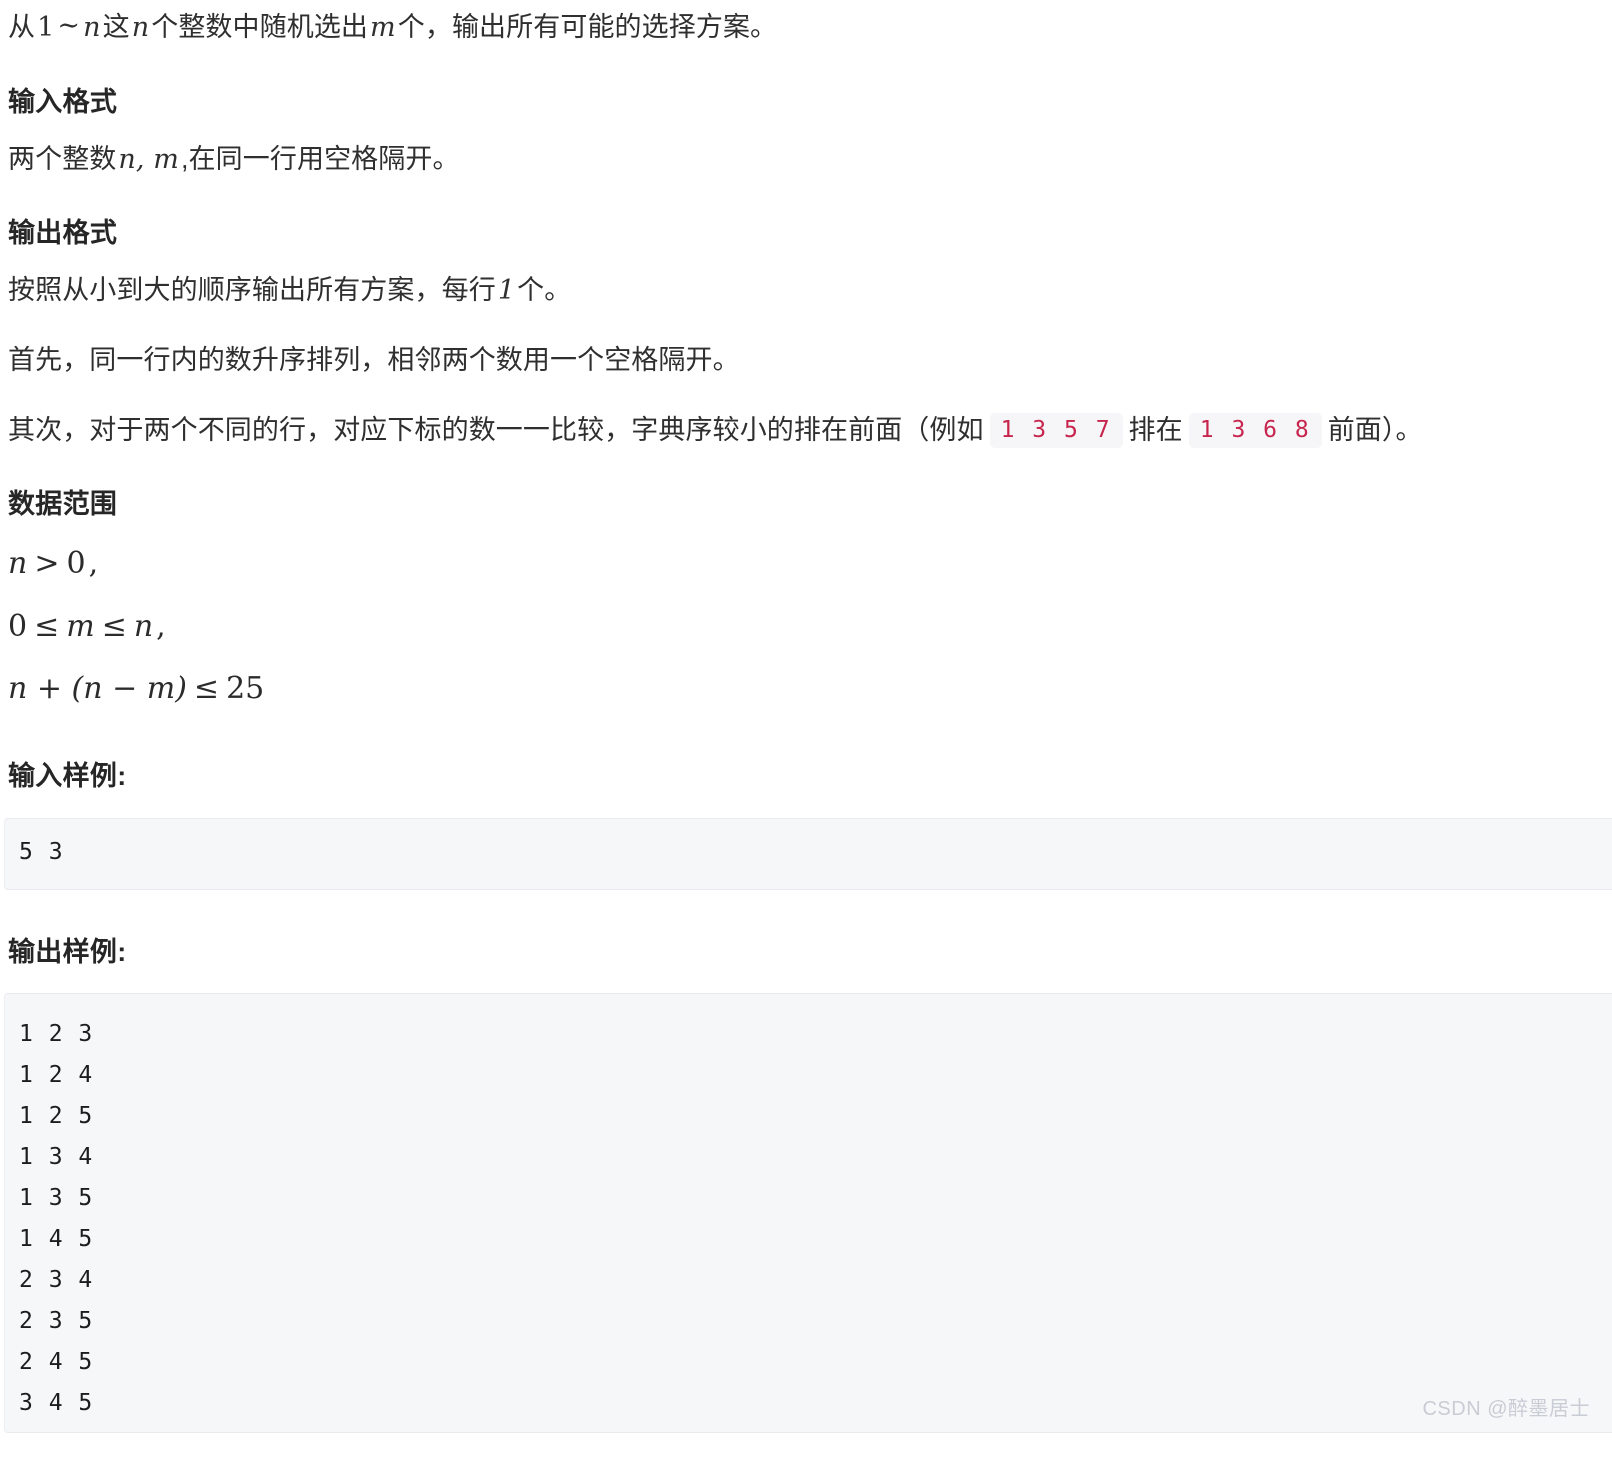 The image size is (1612, 1483). Describe the element at coordinates (544, 290) in the screenshot. I see `output-format-p1-suffix: 个。` at that location.